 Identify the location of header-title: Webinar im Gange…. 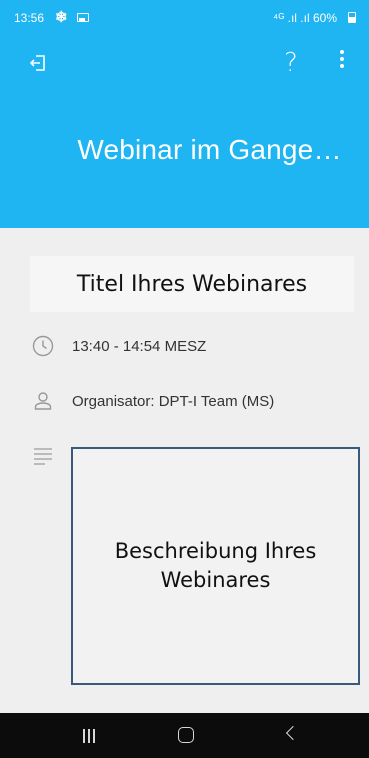
(209, 149).